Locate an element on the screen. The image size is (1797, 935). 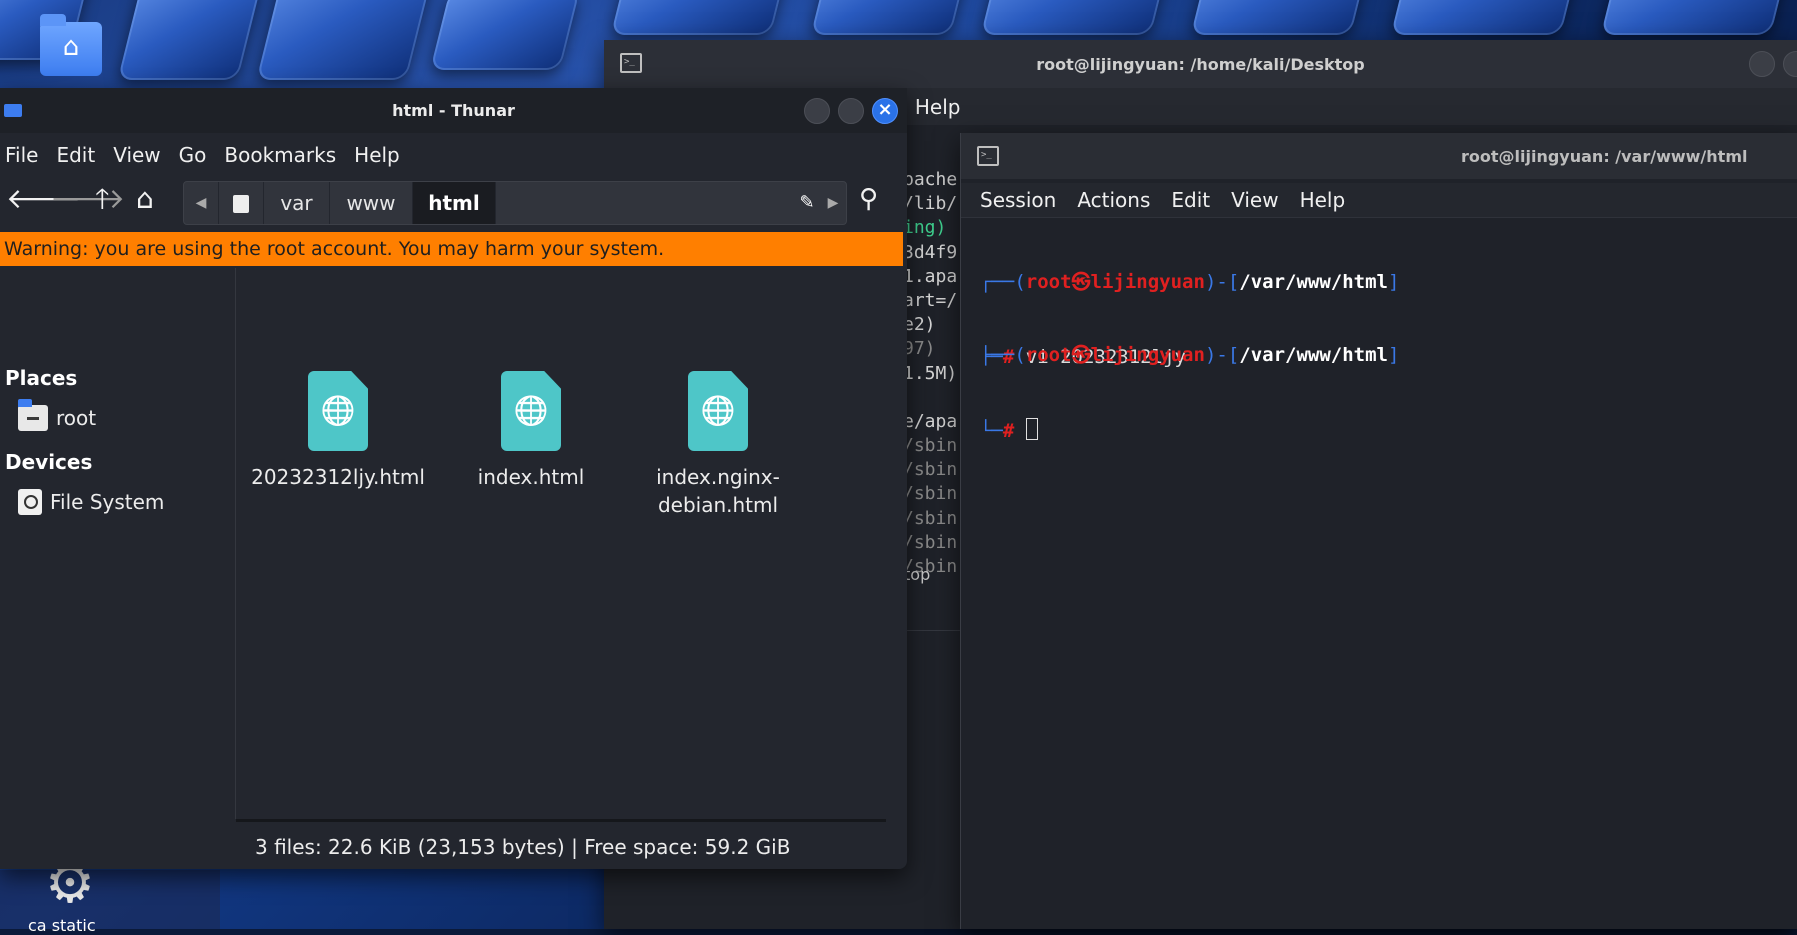
title-bar: >_ root@lijingyuan: /var/www/html is located at coordinates (1379, 156).